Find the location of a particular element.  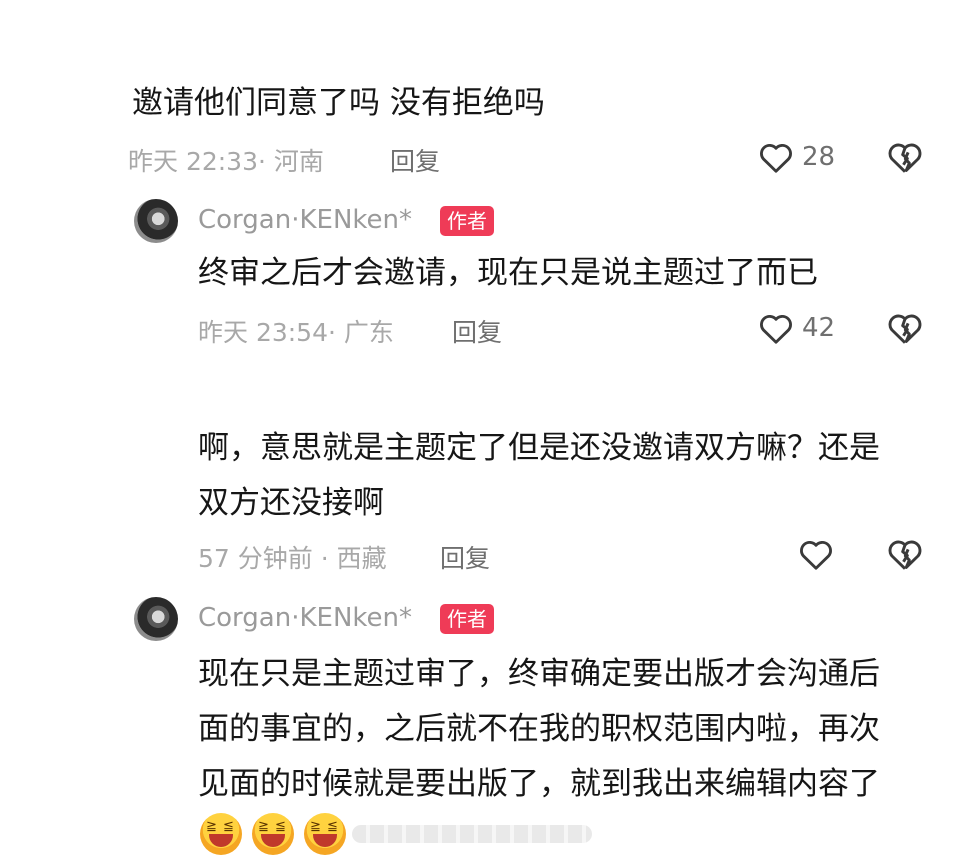

emoji-row is located at coordinates (273, 834).